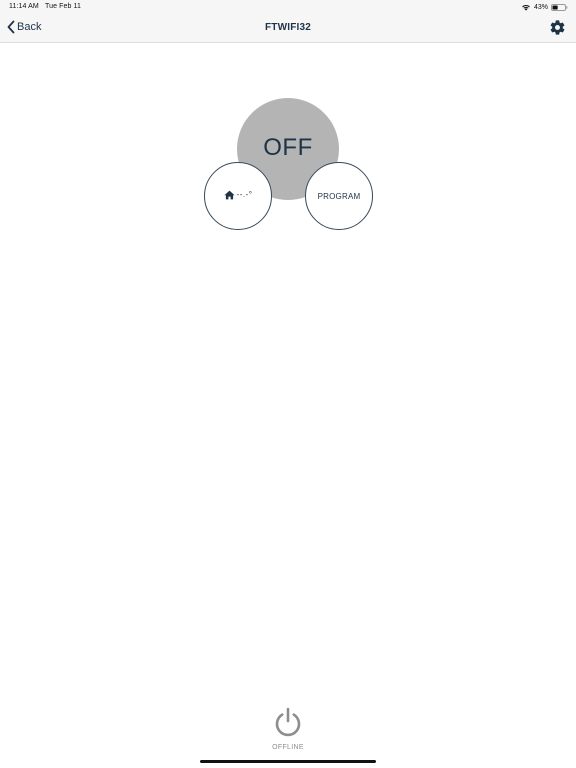 This screenshot has width=576, height=768. I want to click on mode-label: OFF, so click(288, 147).